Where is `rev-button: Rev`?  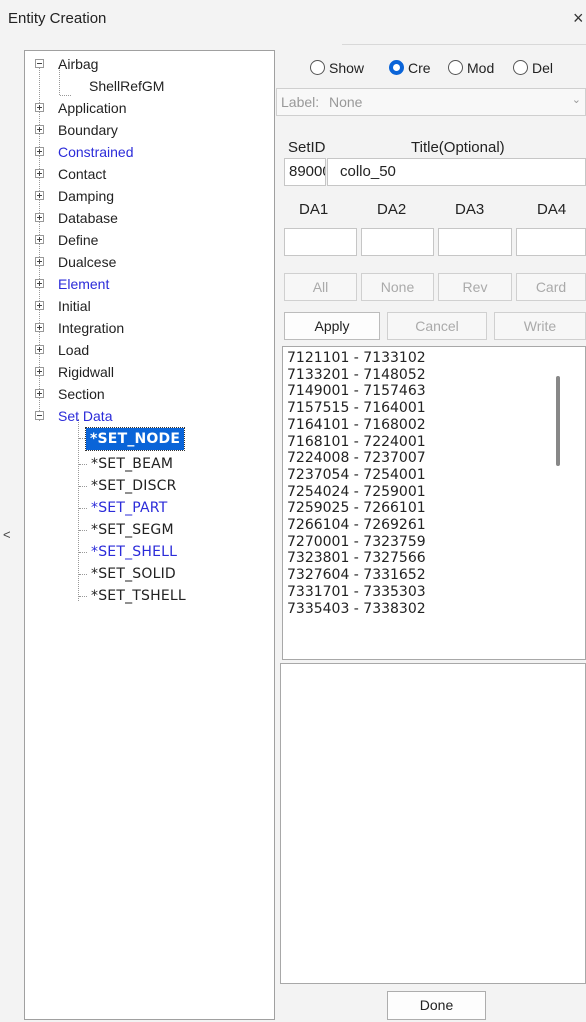
rev-button: Rev is located at coordinates (475, 287).